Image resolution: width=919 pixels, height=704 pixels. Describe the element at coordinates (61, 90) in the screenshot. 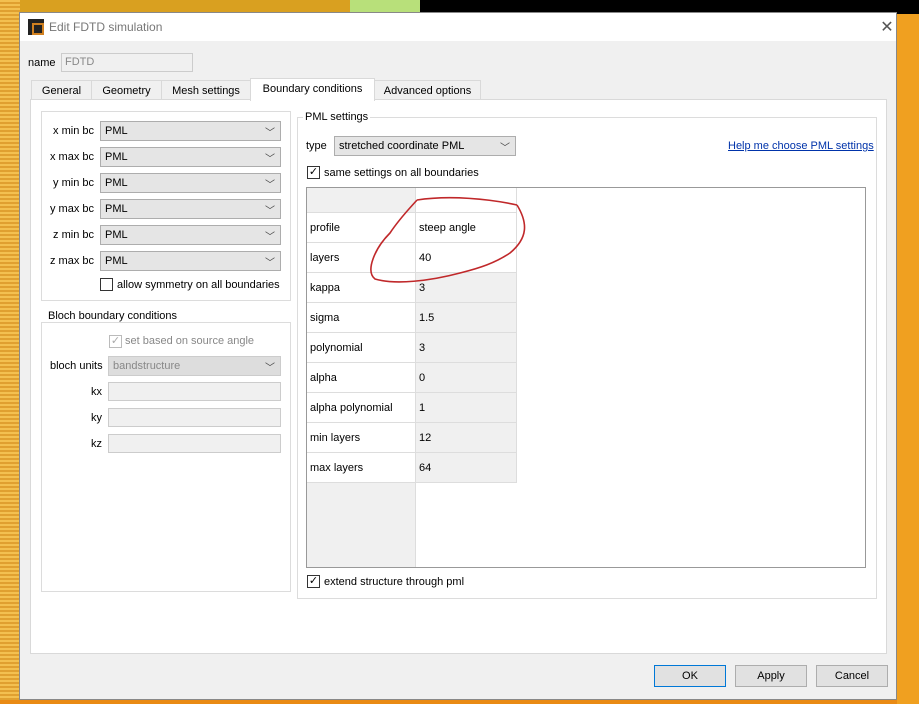

I see `tab-general: General` at that location.